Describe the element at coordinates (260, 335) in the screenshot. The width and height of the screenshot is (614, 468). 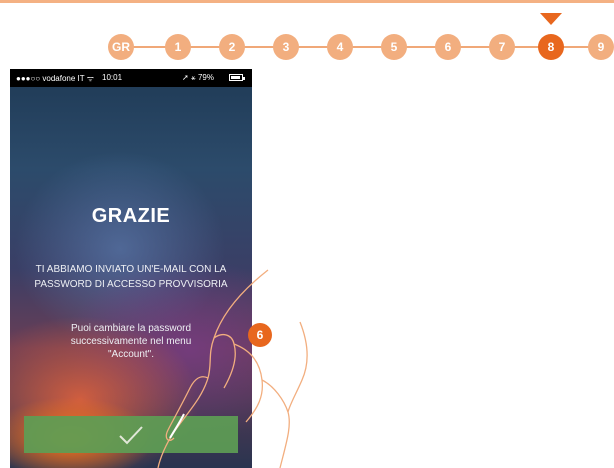
I see `callout-marker: 6` at that location.